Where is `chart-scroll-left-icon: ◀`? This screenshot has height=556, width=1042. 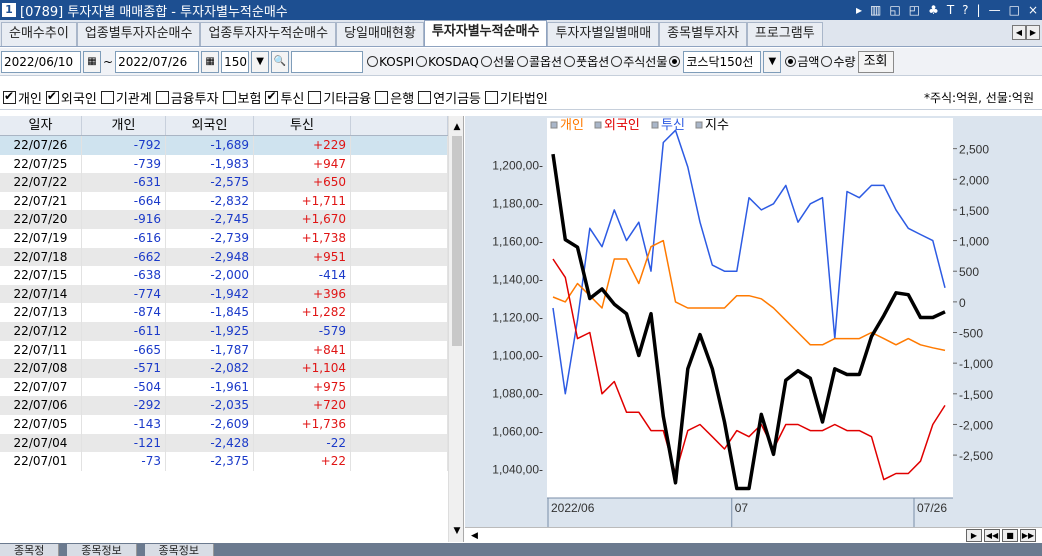 chart-scroll-left-icon: ◀ is located at coordinates (474, 536).